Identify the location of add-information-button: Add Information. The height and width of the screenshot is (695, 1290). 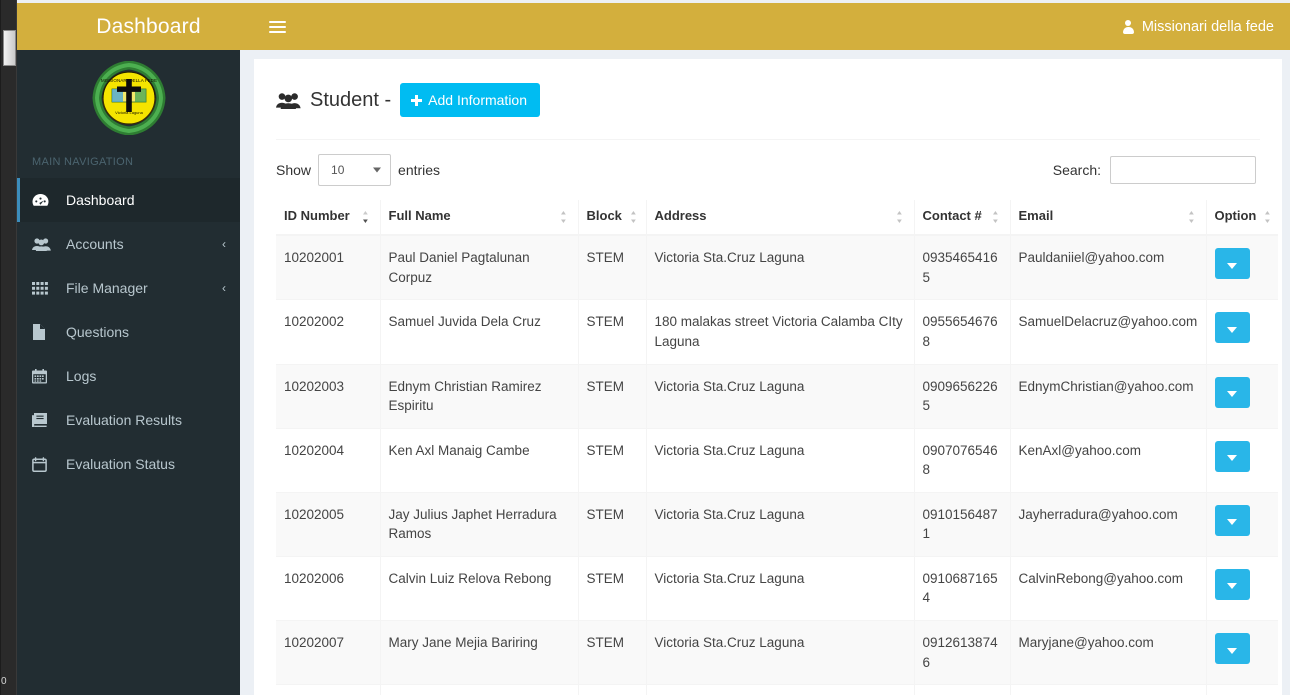
(470, 100).